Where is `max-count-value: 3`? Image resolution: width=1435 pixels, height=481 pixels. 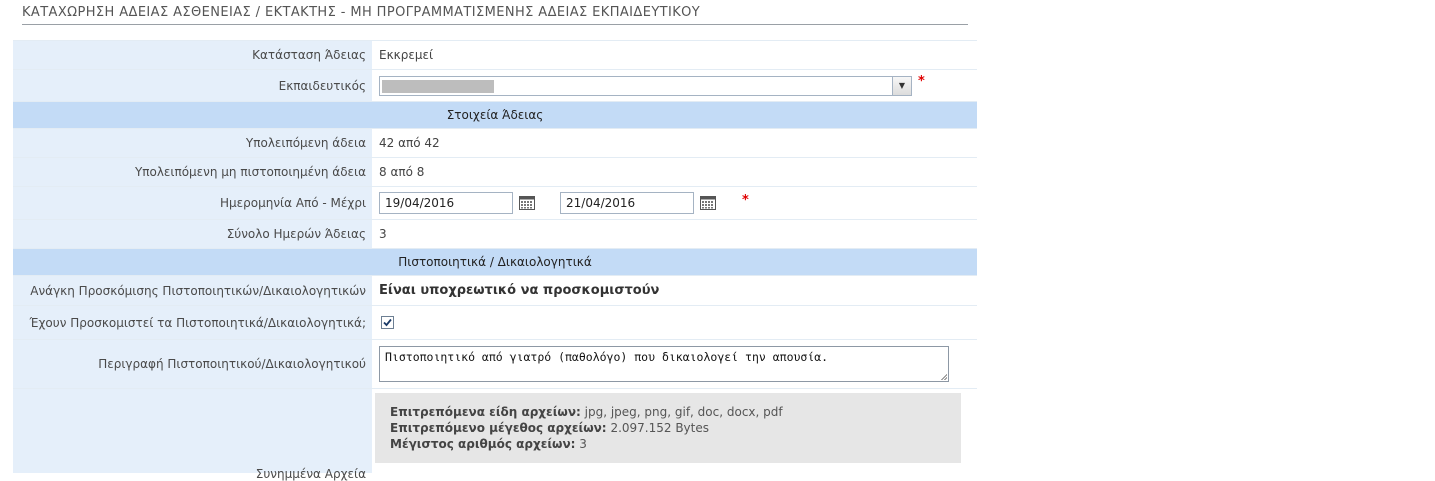 max-count-value: 3 is located at coordinates (583, 444).